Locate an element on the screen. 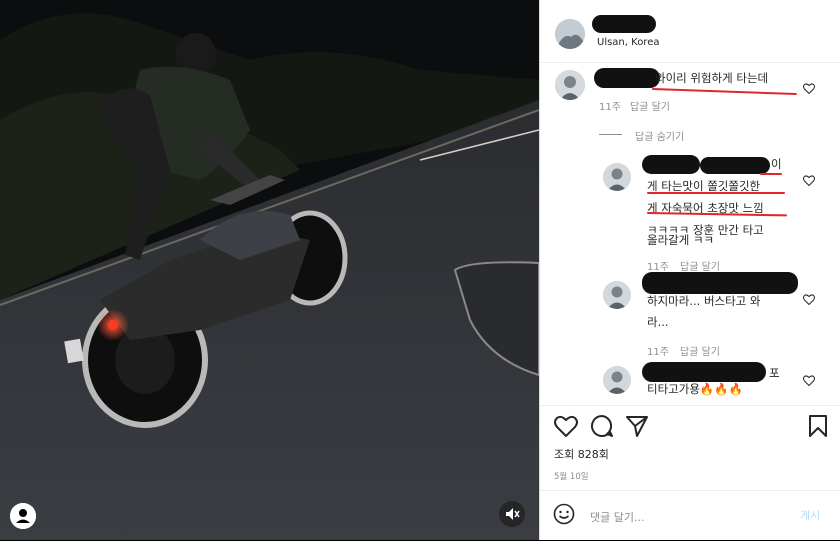 The width and height of the screenshot is (840, 541). reply-text-line: 올라갈게 ㅋㅋ is located at coordinates (681, 240).